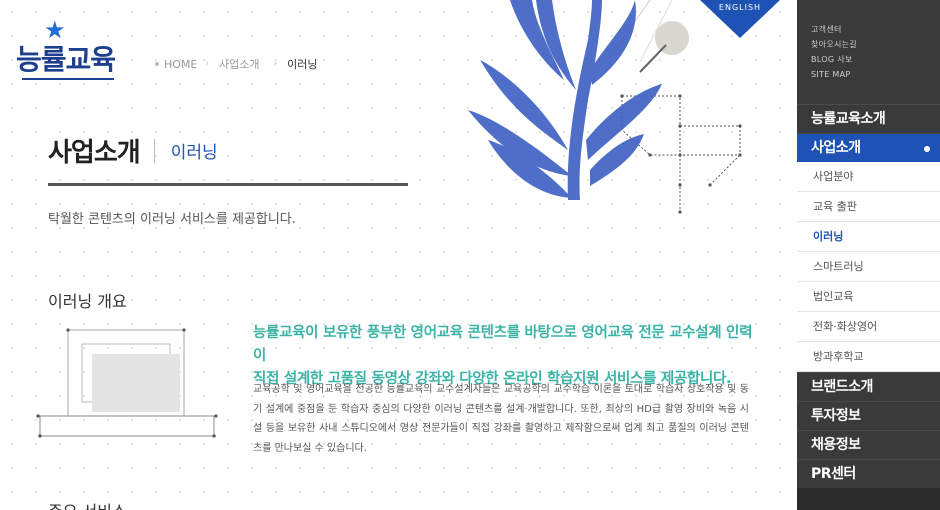 Image resolution: width=940 pixels, height=510 pixels. I want to click on submenu-after-school: 방과후학교, so click(868, 357).